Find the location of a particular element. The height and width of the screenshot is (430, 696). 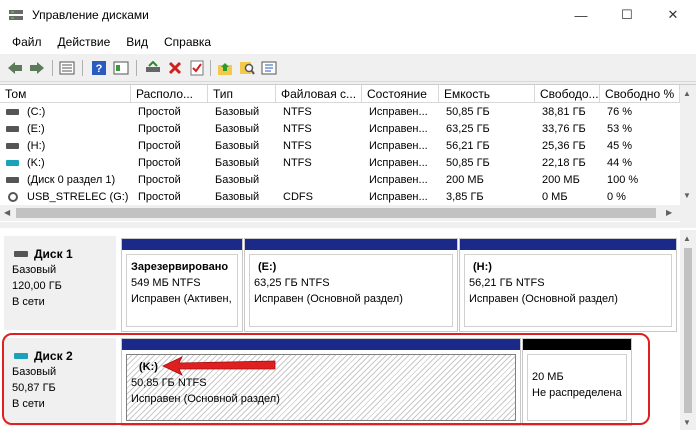

column-header-type: Тип is located at coordinates (242, 94).